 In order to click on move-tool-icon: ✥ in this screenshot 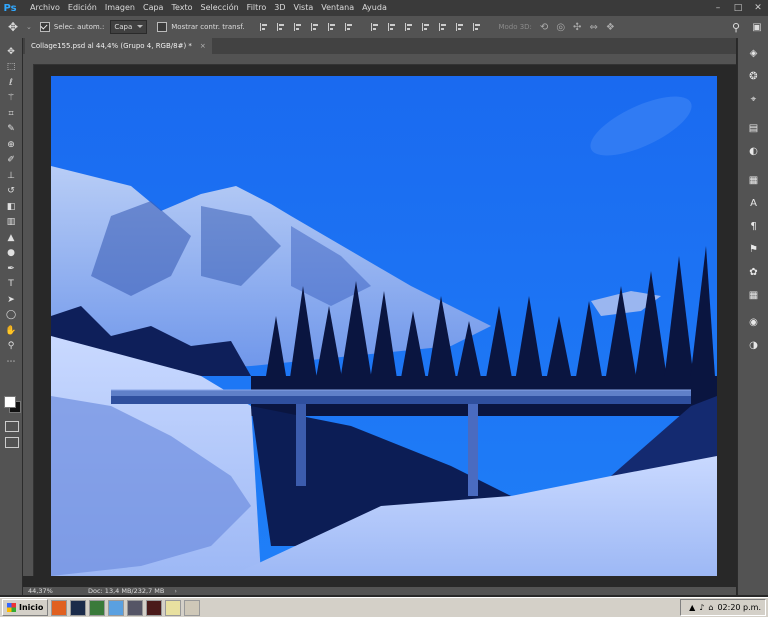, I will do `click(11, 52)`.